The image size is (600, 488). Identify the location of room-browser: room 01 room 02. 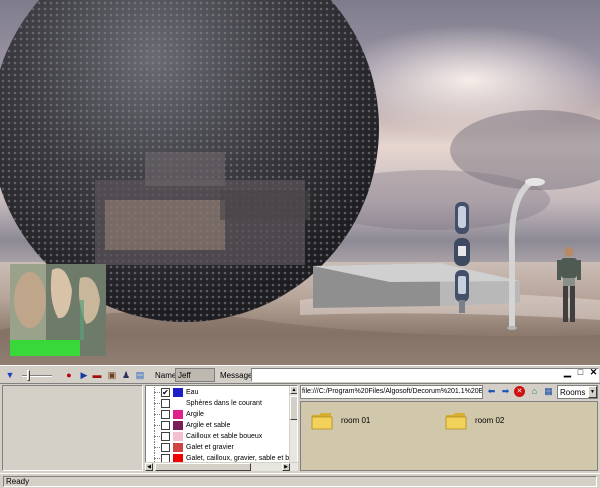
(449, 436).